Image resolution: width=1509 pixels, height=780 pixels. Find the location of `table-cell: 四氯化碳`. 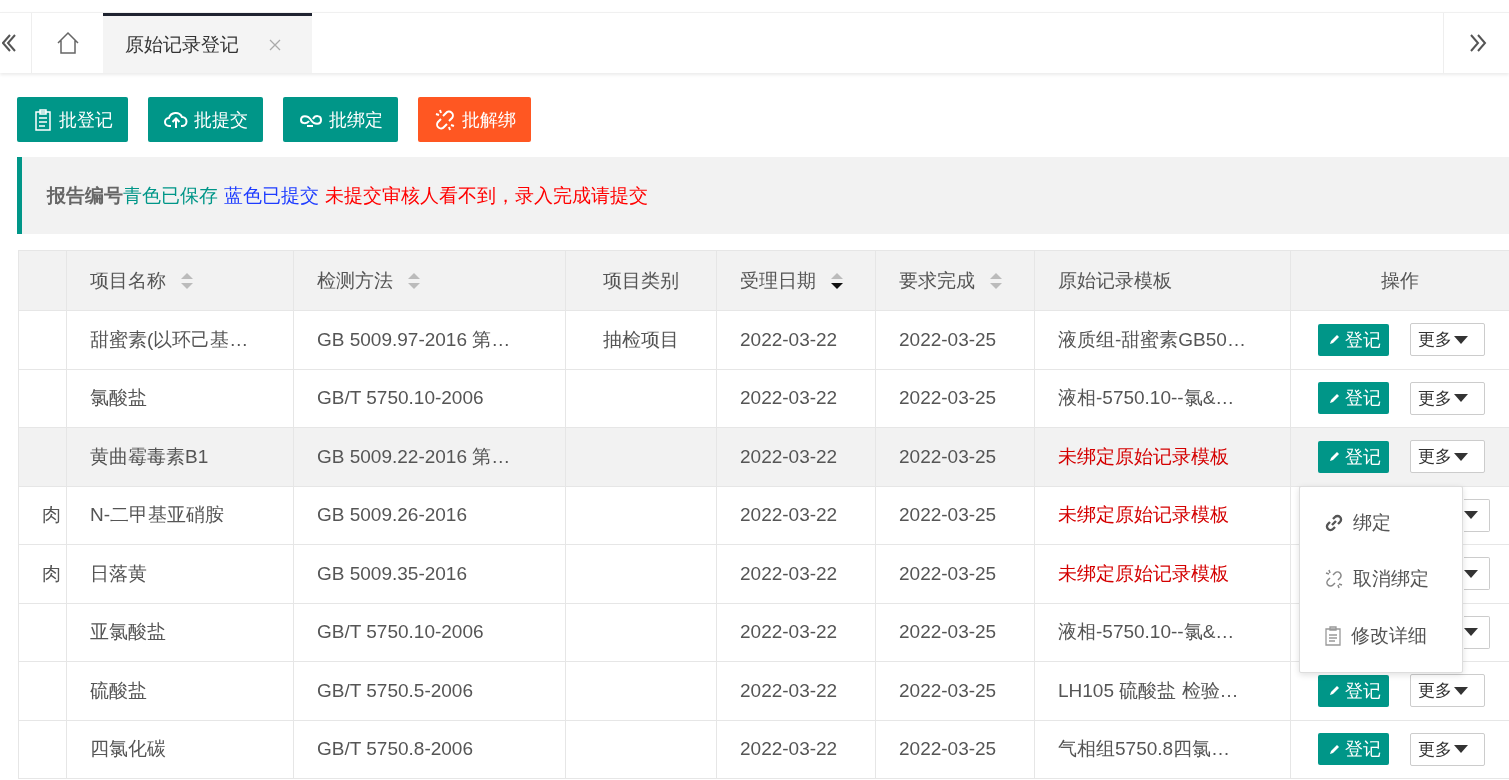

table-cell: 四氯化碳 is located at coordinates (128, 749).